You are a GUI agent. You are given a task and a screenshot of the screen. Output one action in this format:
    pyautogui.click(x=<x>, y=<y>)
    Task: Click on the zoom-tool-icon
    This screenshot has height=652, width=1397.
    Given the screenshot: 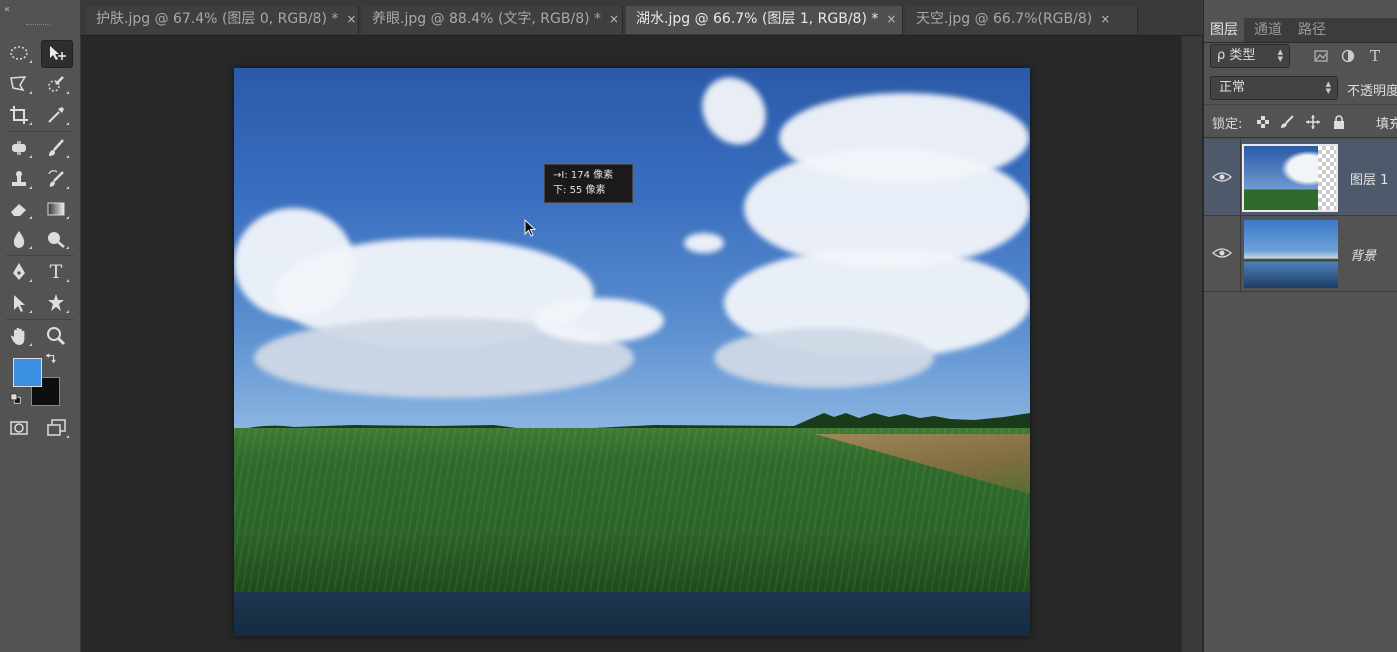 What is the action you would take?
    pyautogui.click(x=56, y=336)
    